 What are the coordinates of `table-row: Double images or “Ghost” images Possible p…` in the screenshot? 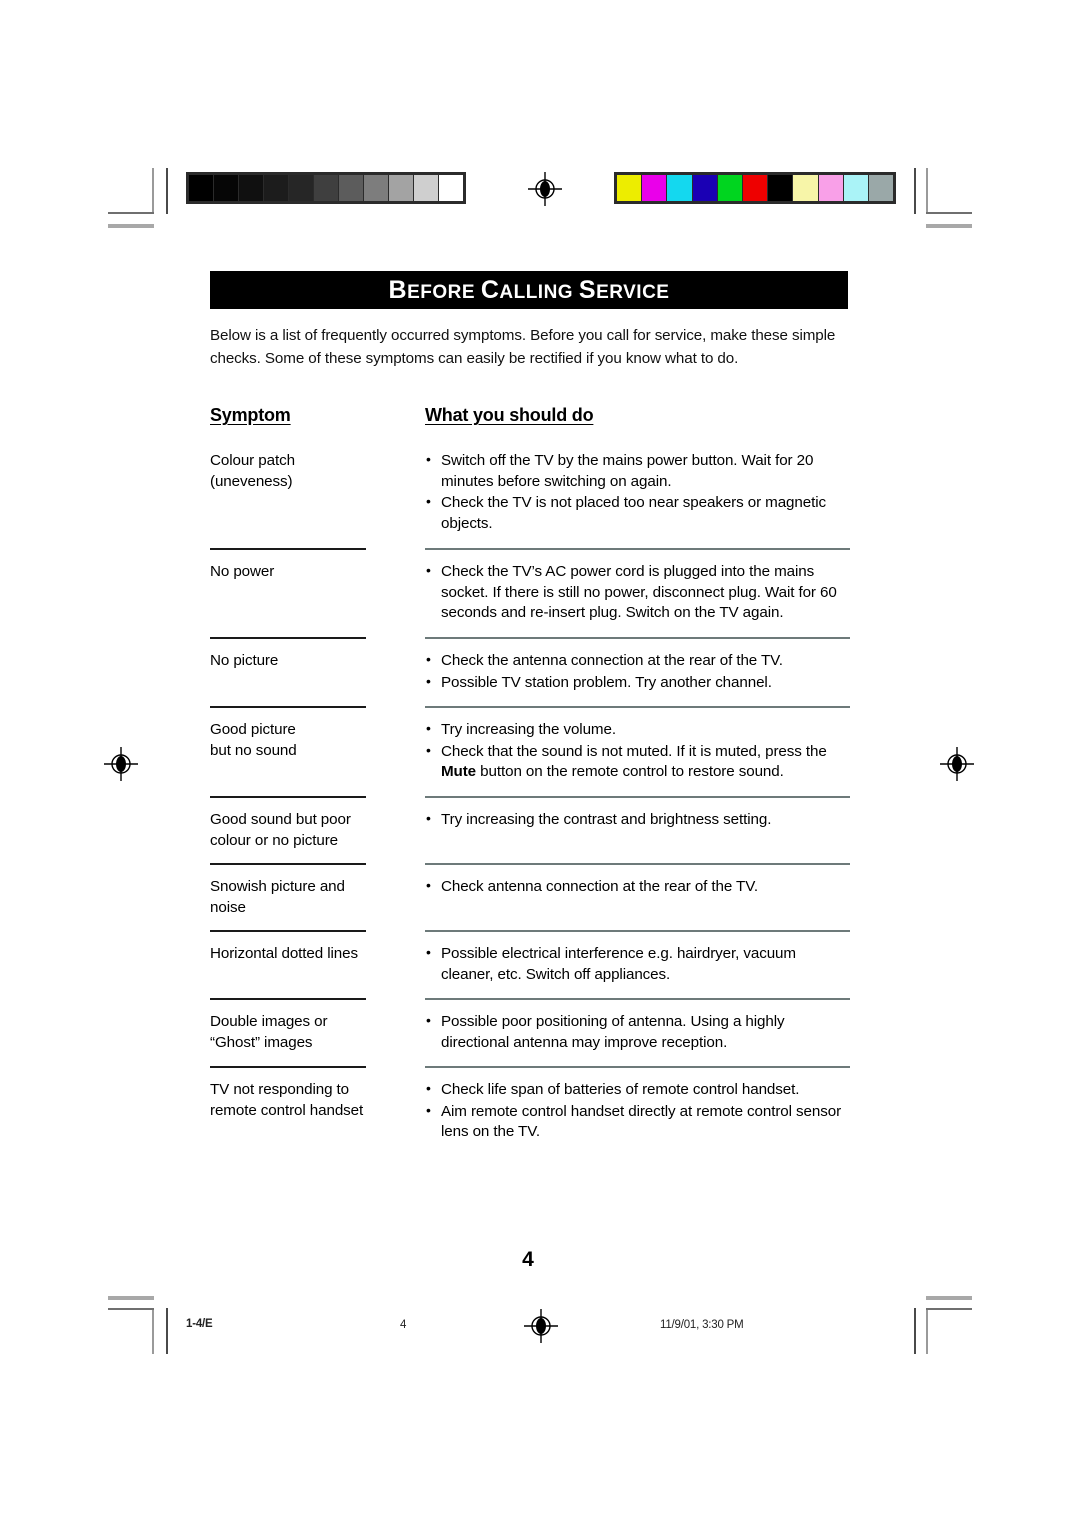 It's located at (530, 1044).